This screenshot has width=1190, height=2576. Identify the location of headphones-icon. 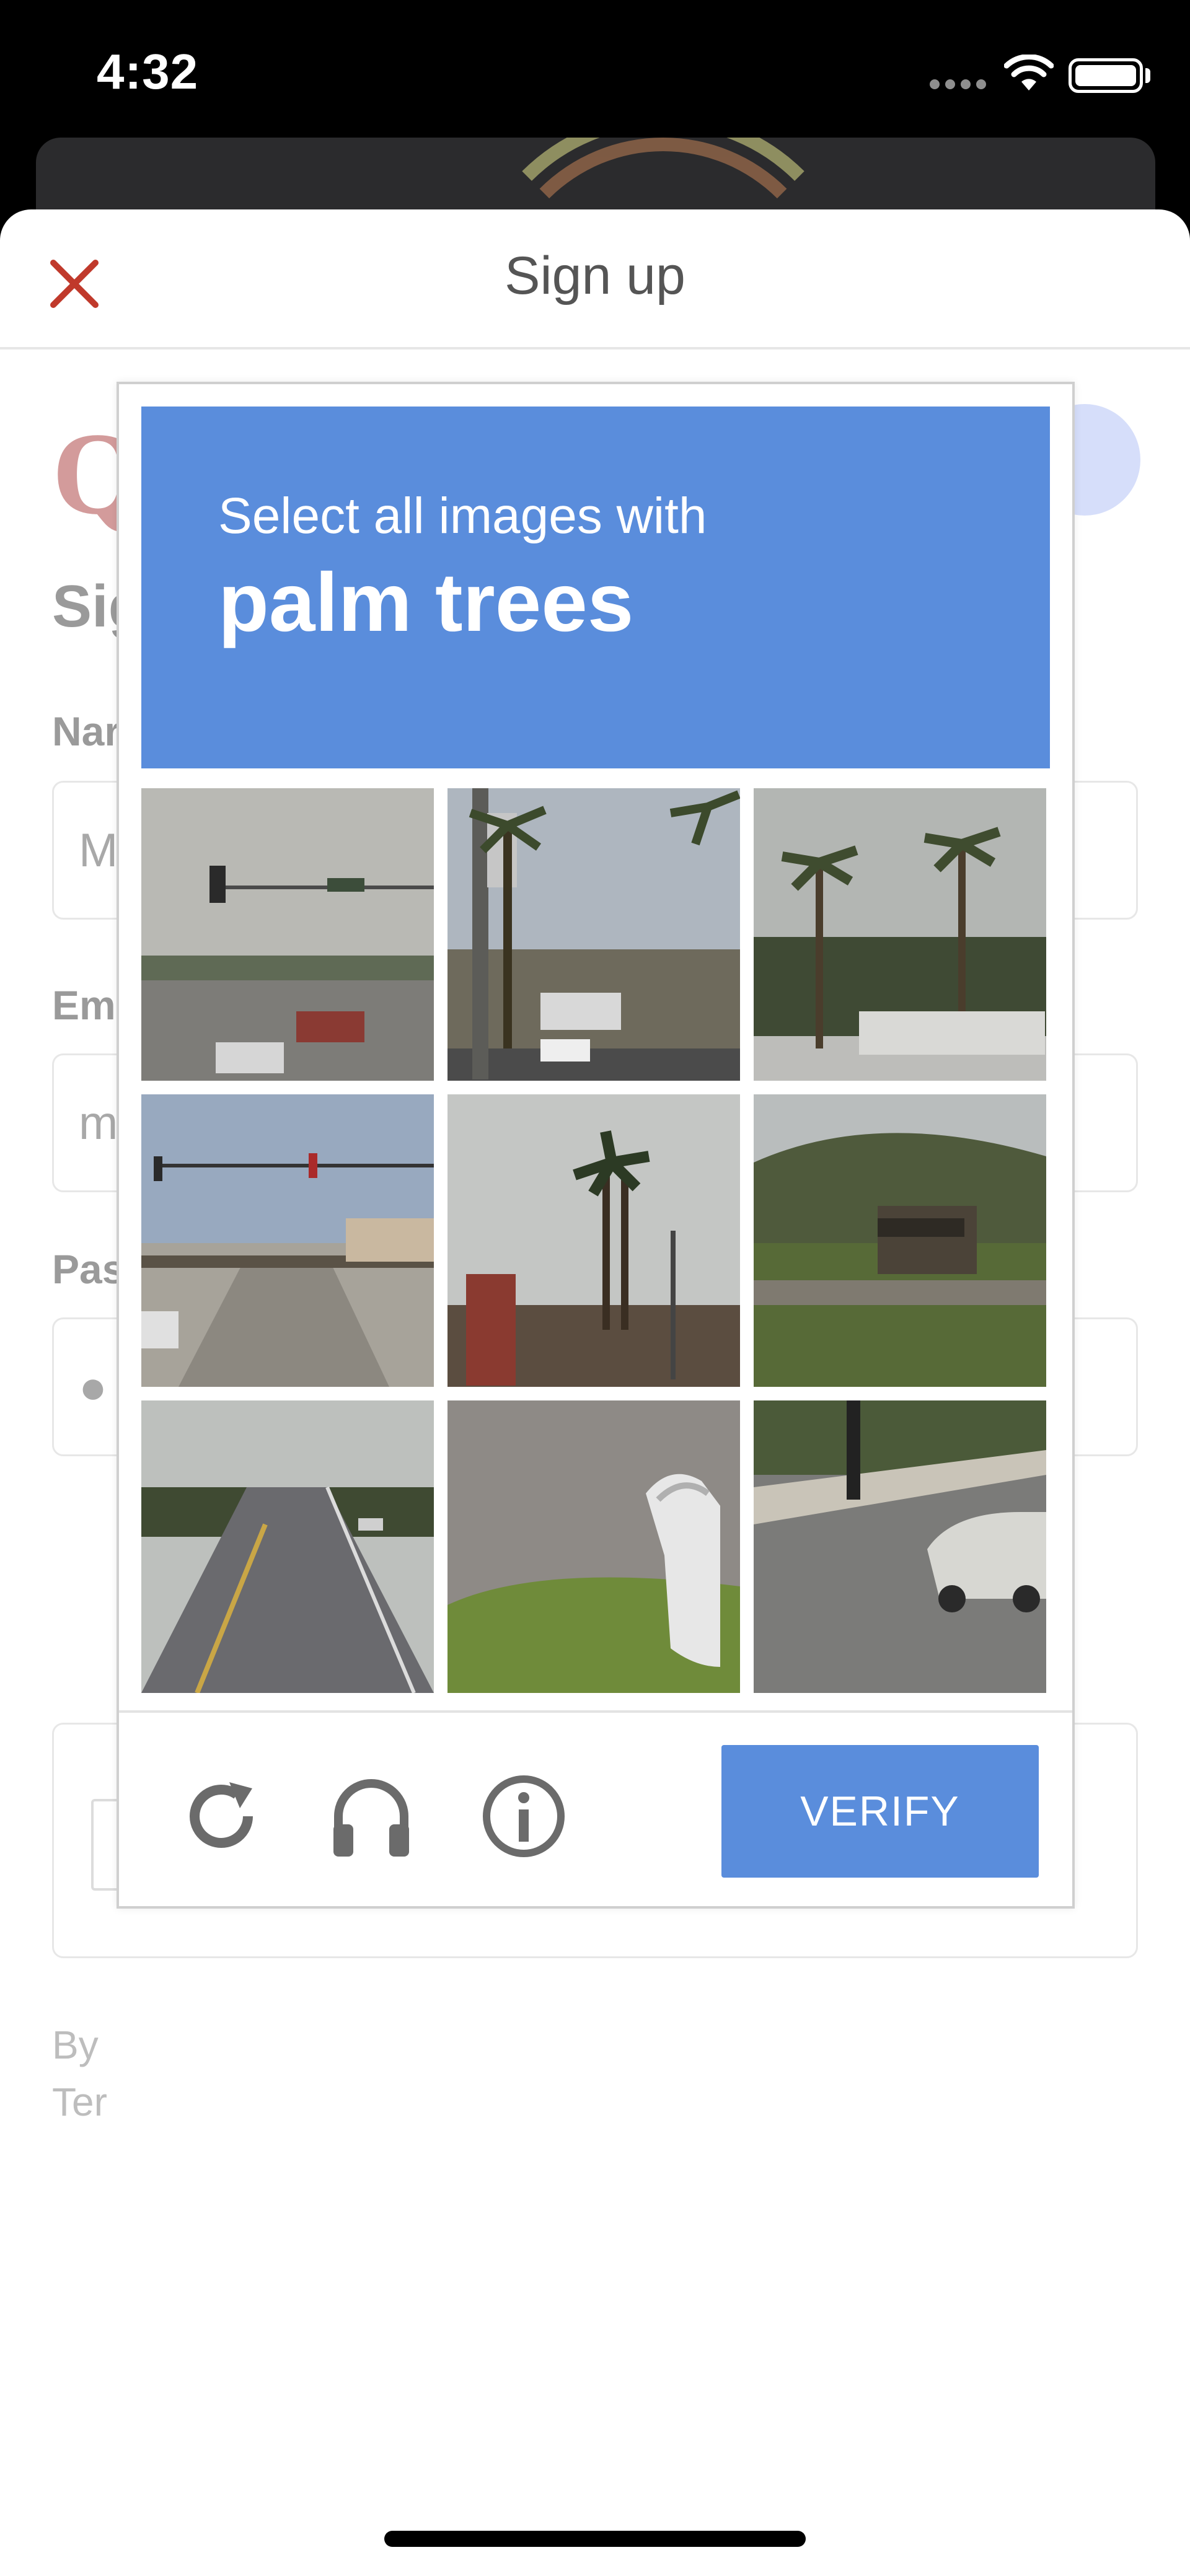
(371, 1816).